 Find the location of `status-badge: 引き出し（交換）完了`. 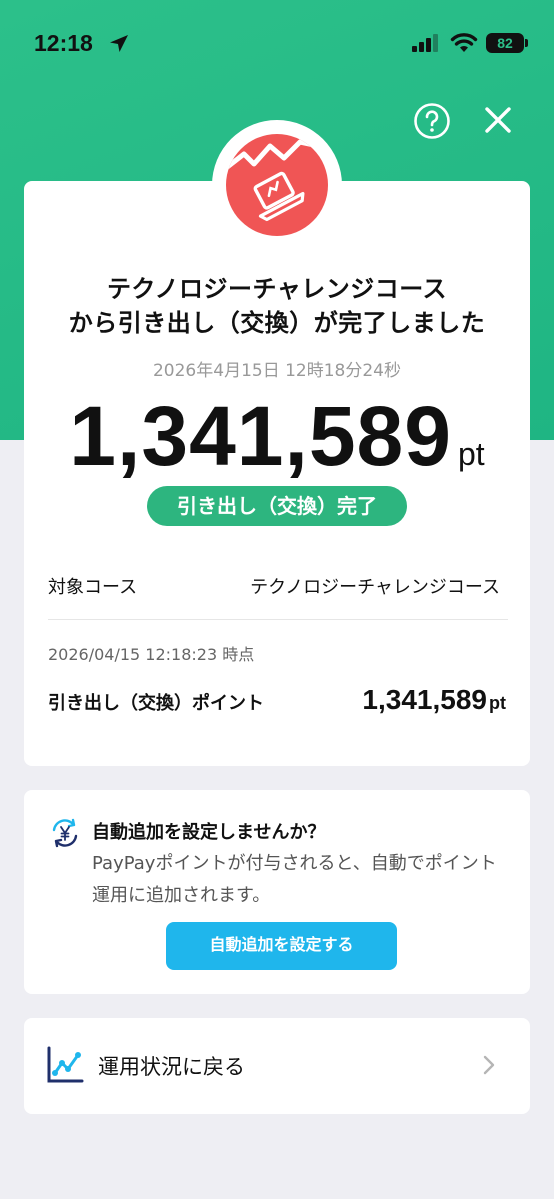

status-badge: 引き出し（交換）完了 is located at coordinates (277, 506).